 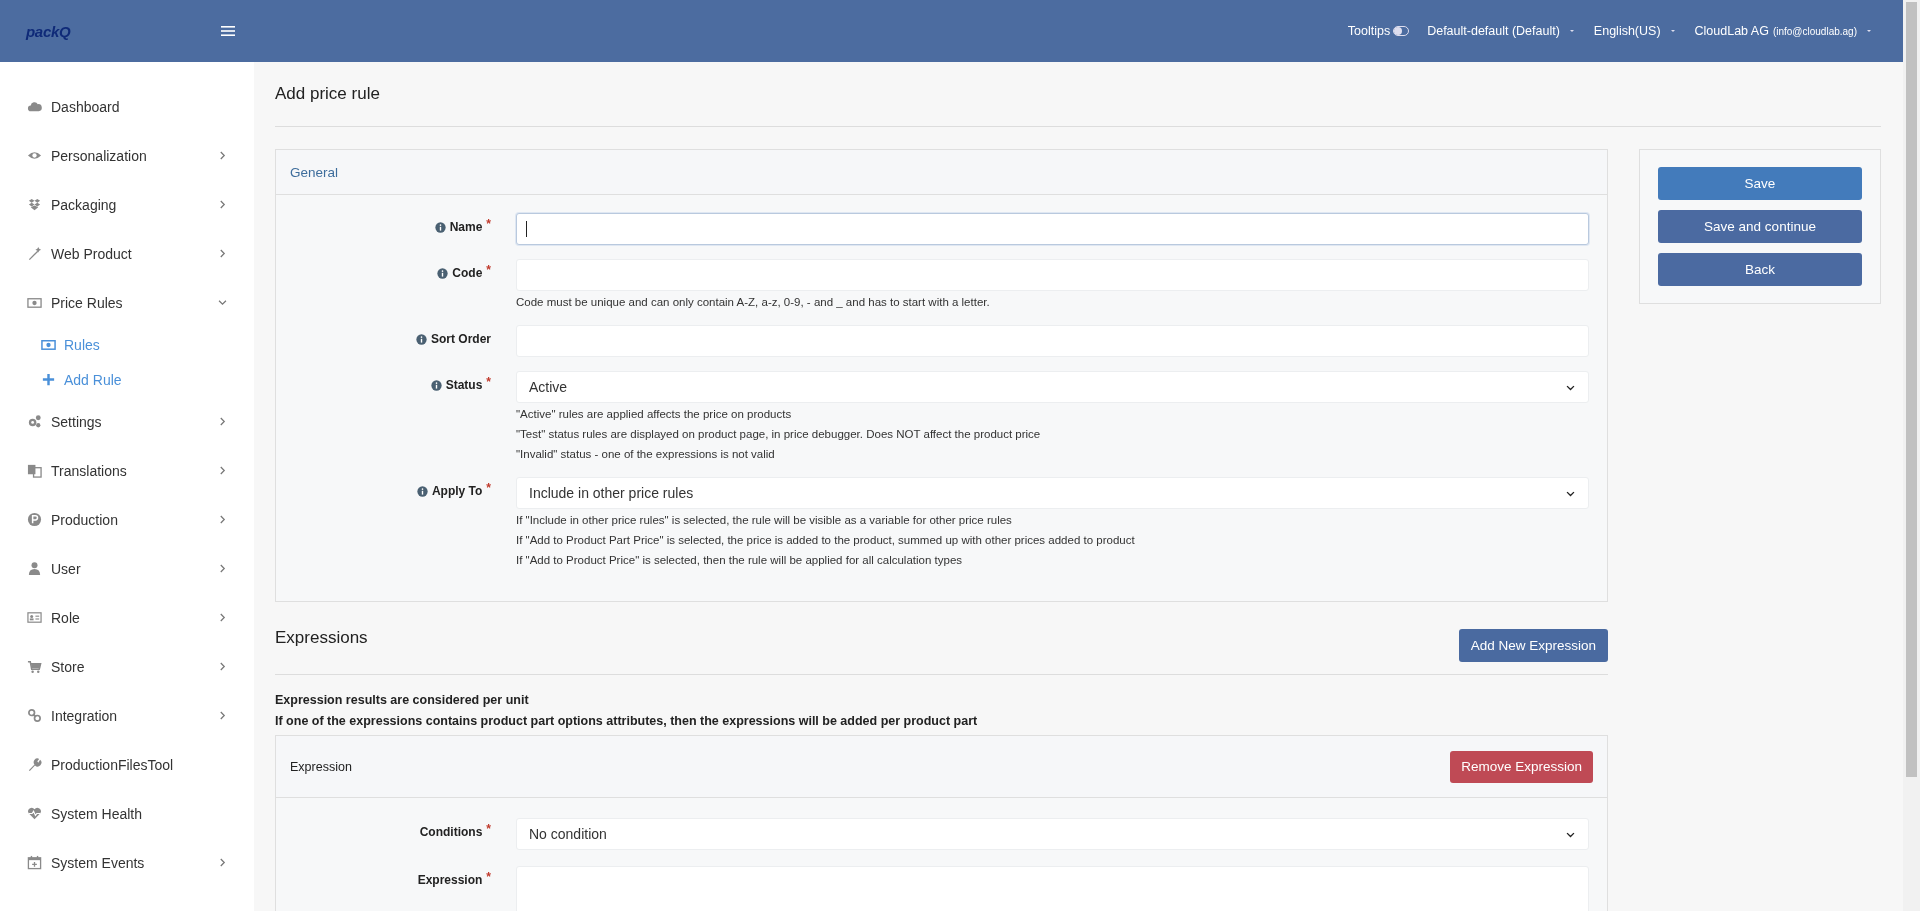 What do you see at coordinates (1052, 229) in the screenshot?
I see `input-field` at bounding box center [1052, 229].